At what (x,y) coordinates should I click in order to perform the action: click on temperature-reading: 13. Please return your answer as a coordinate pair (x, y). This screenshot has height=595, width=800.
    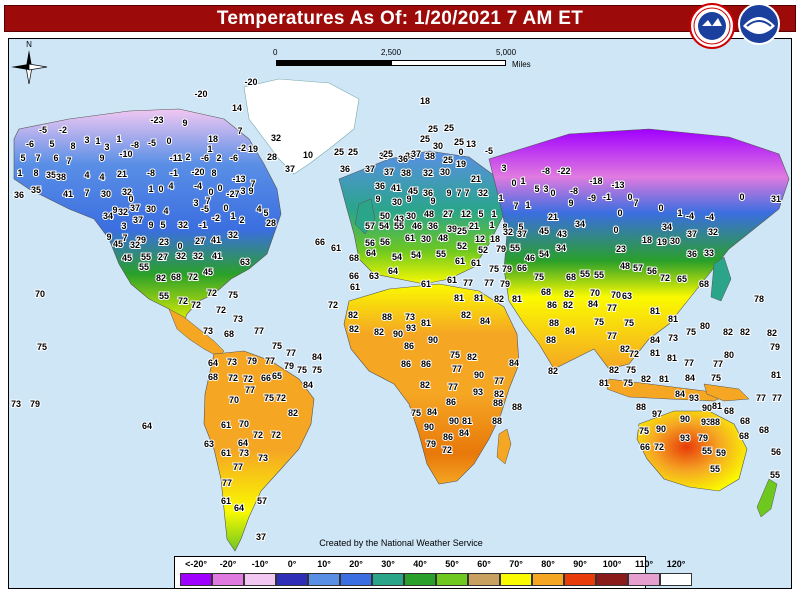
    Looking at the image, I should click on (471, 144).